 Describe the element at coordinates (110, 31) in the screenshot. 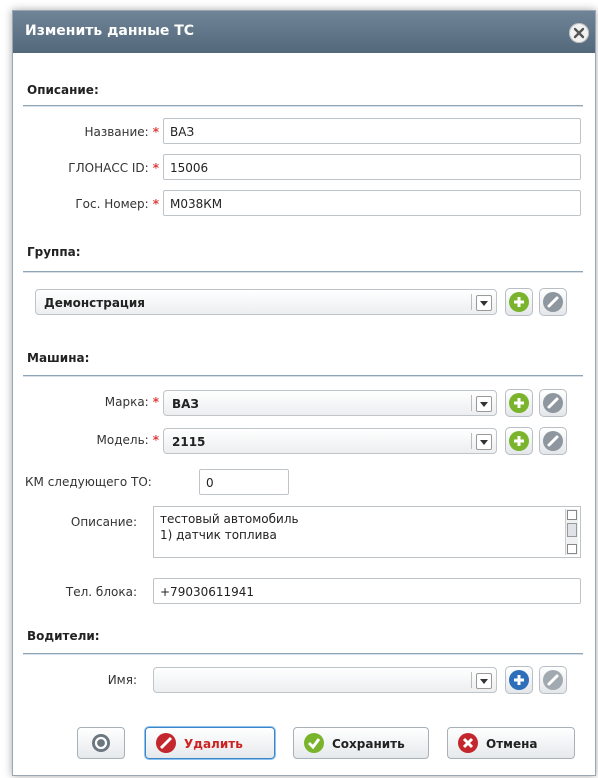

I see `dialog-title: Изменить данные ТС` at that location.